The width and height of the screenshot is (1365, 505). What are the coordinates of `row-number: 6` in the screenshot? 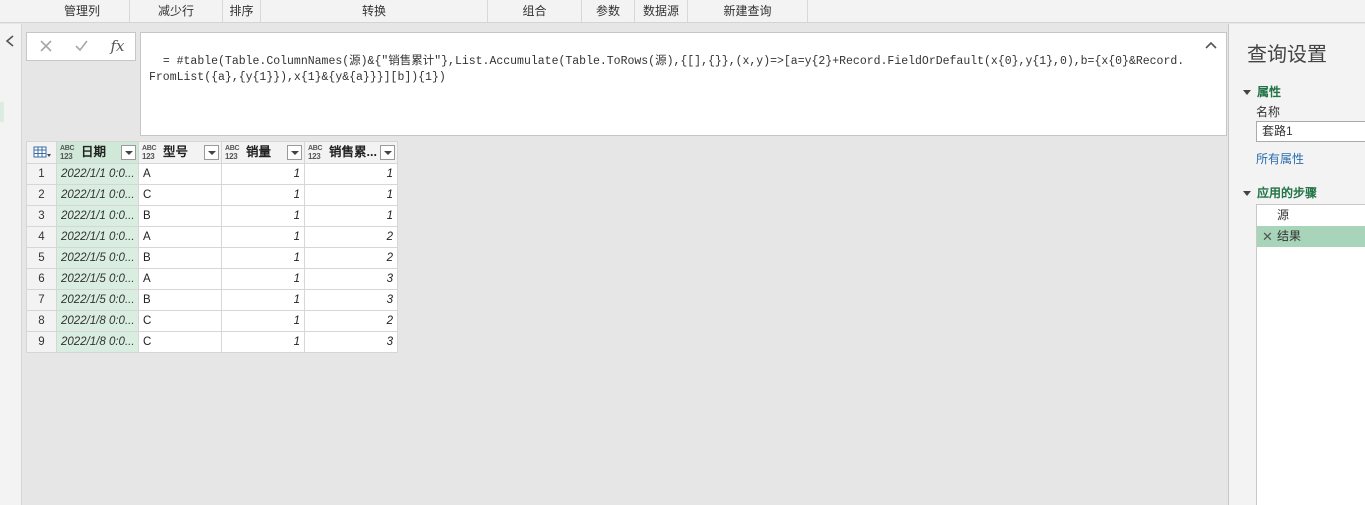 It's located at (41, 279).